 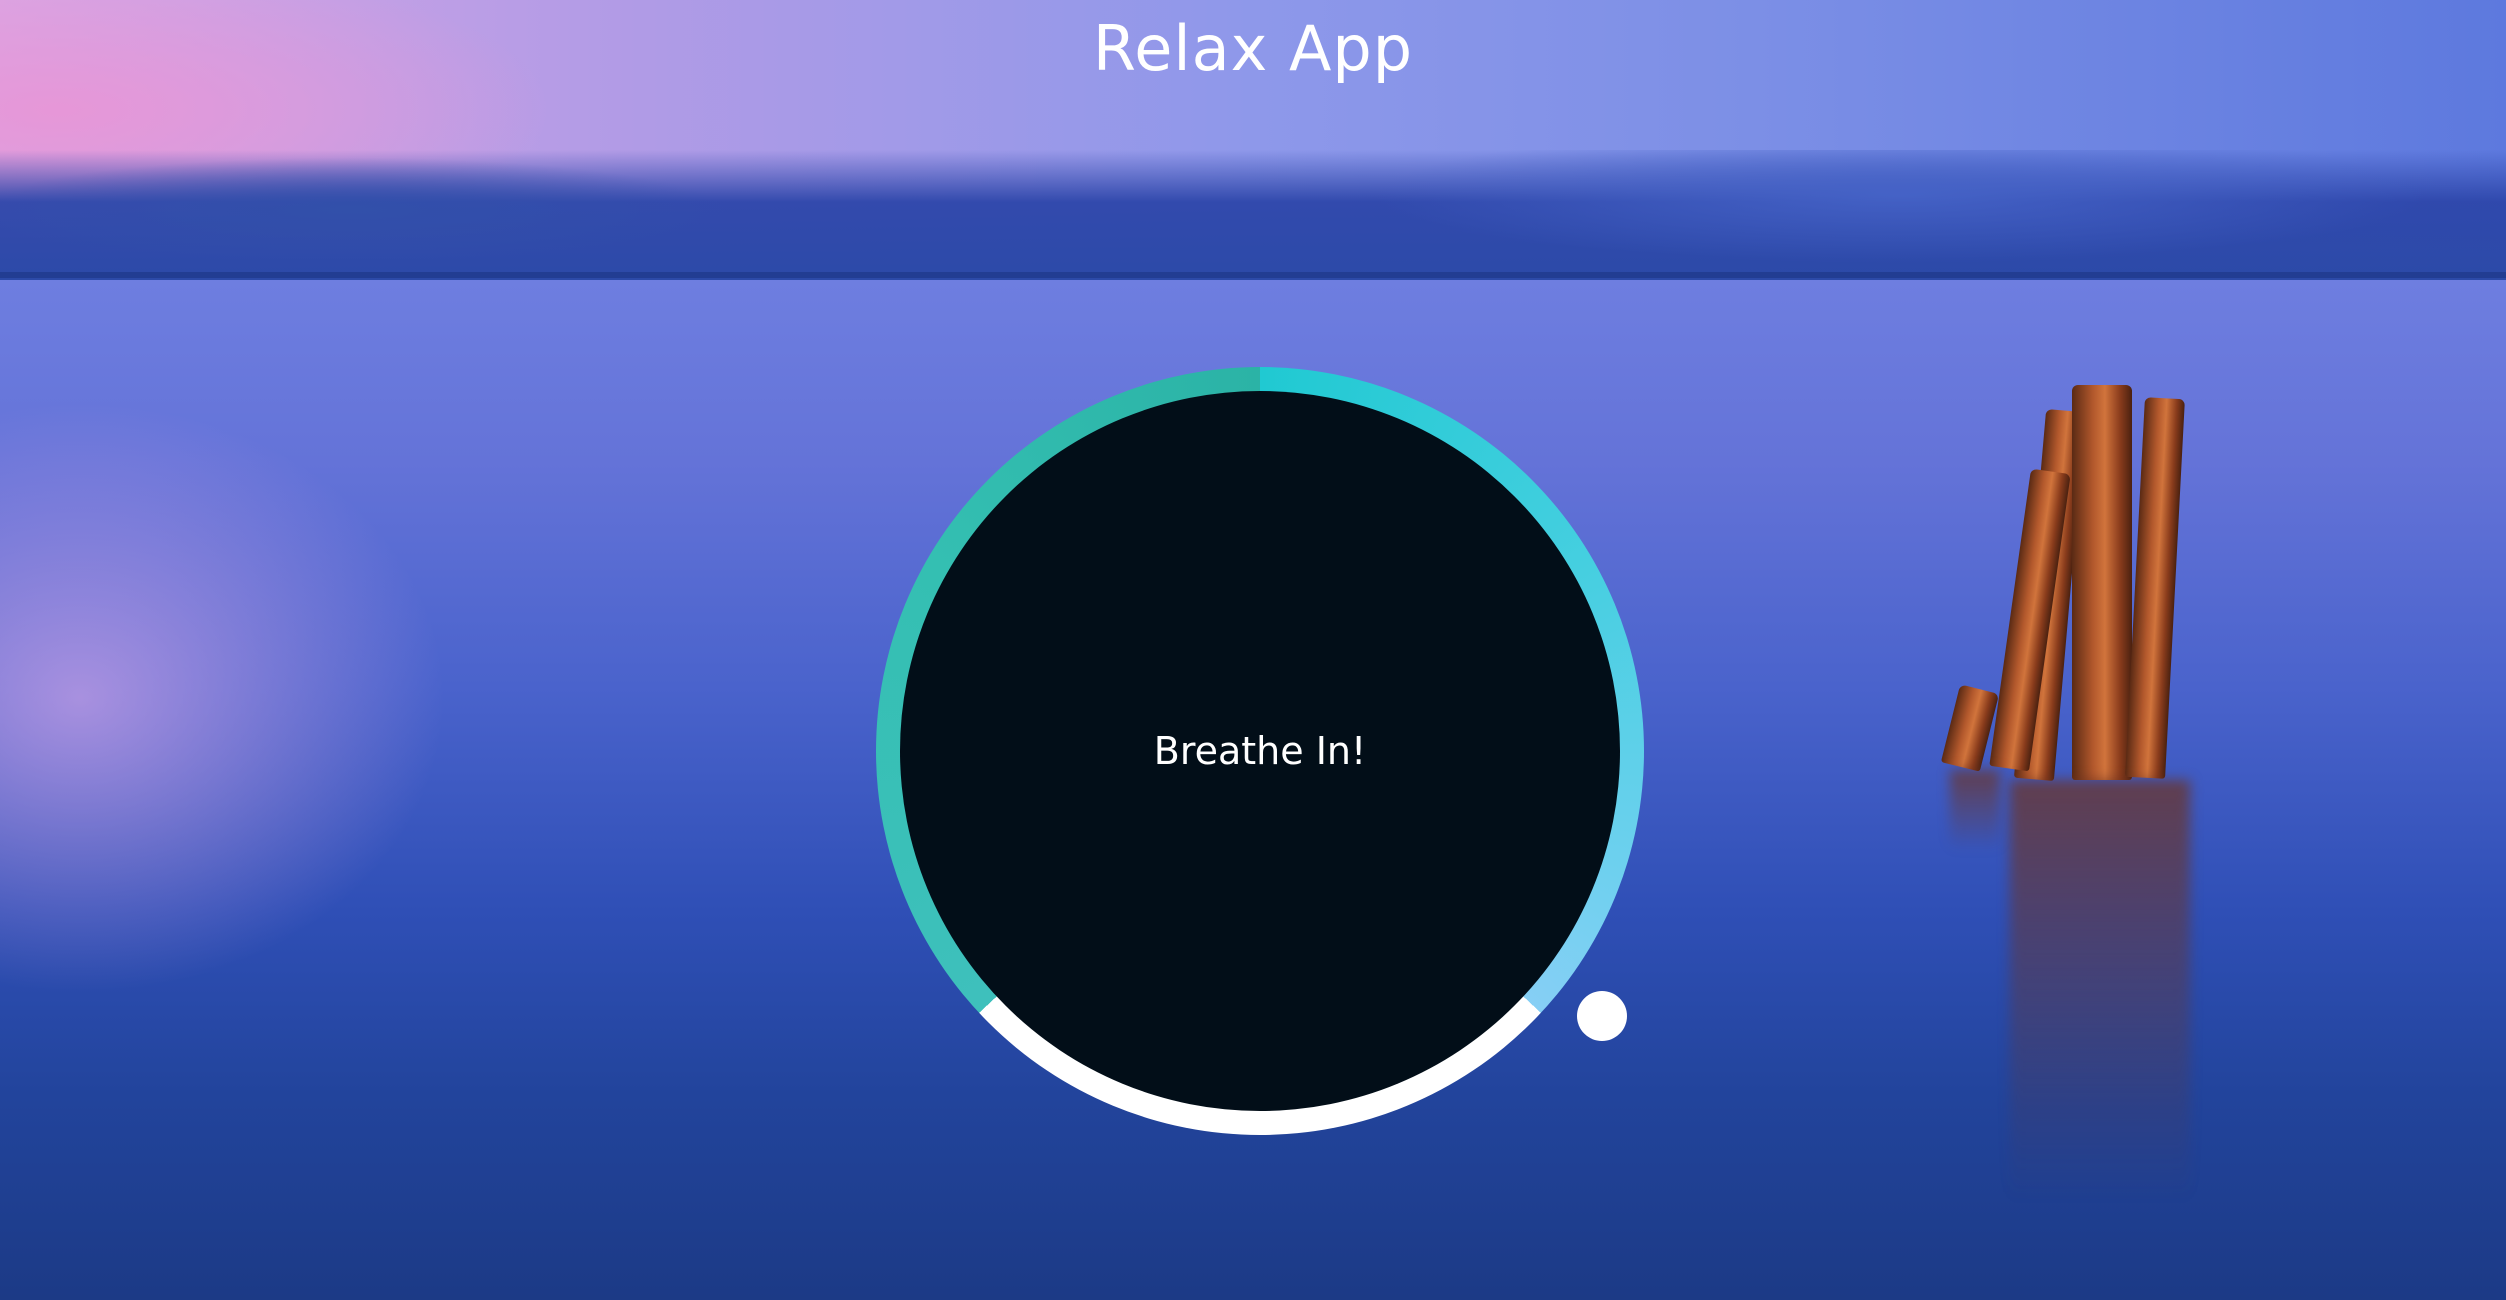 What do you see at coordinates (1253, 275) in the screenshot?
I see `shoreline` at bounding box center [1253, 275].